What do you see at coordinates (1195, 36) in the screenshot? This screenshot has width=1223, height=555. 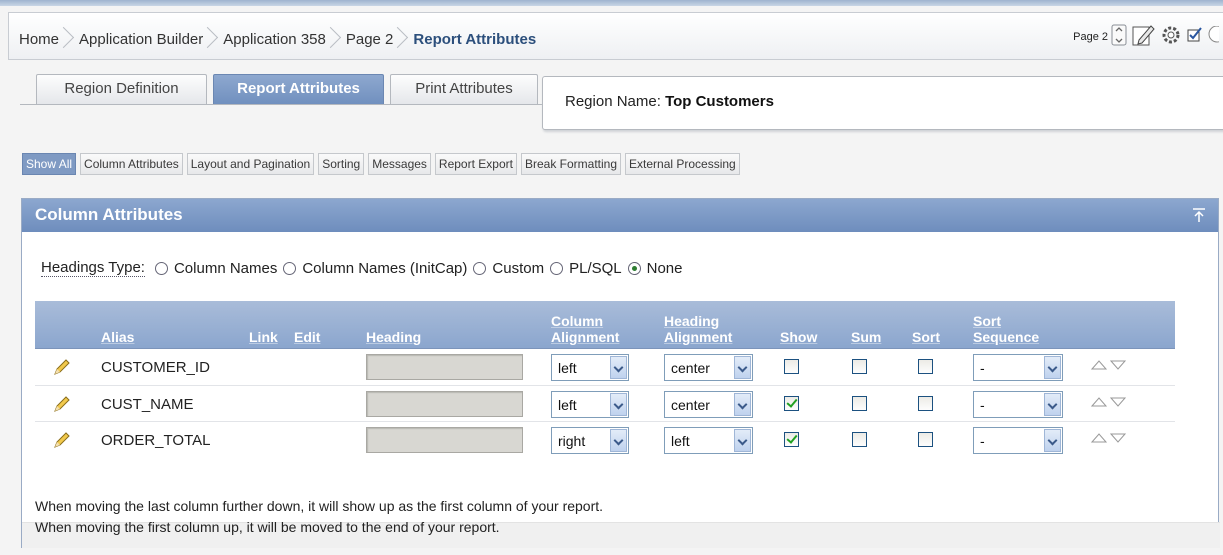 I see `checklist-icon` at bounding box center [1195, 36].